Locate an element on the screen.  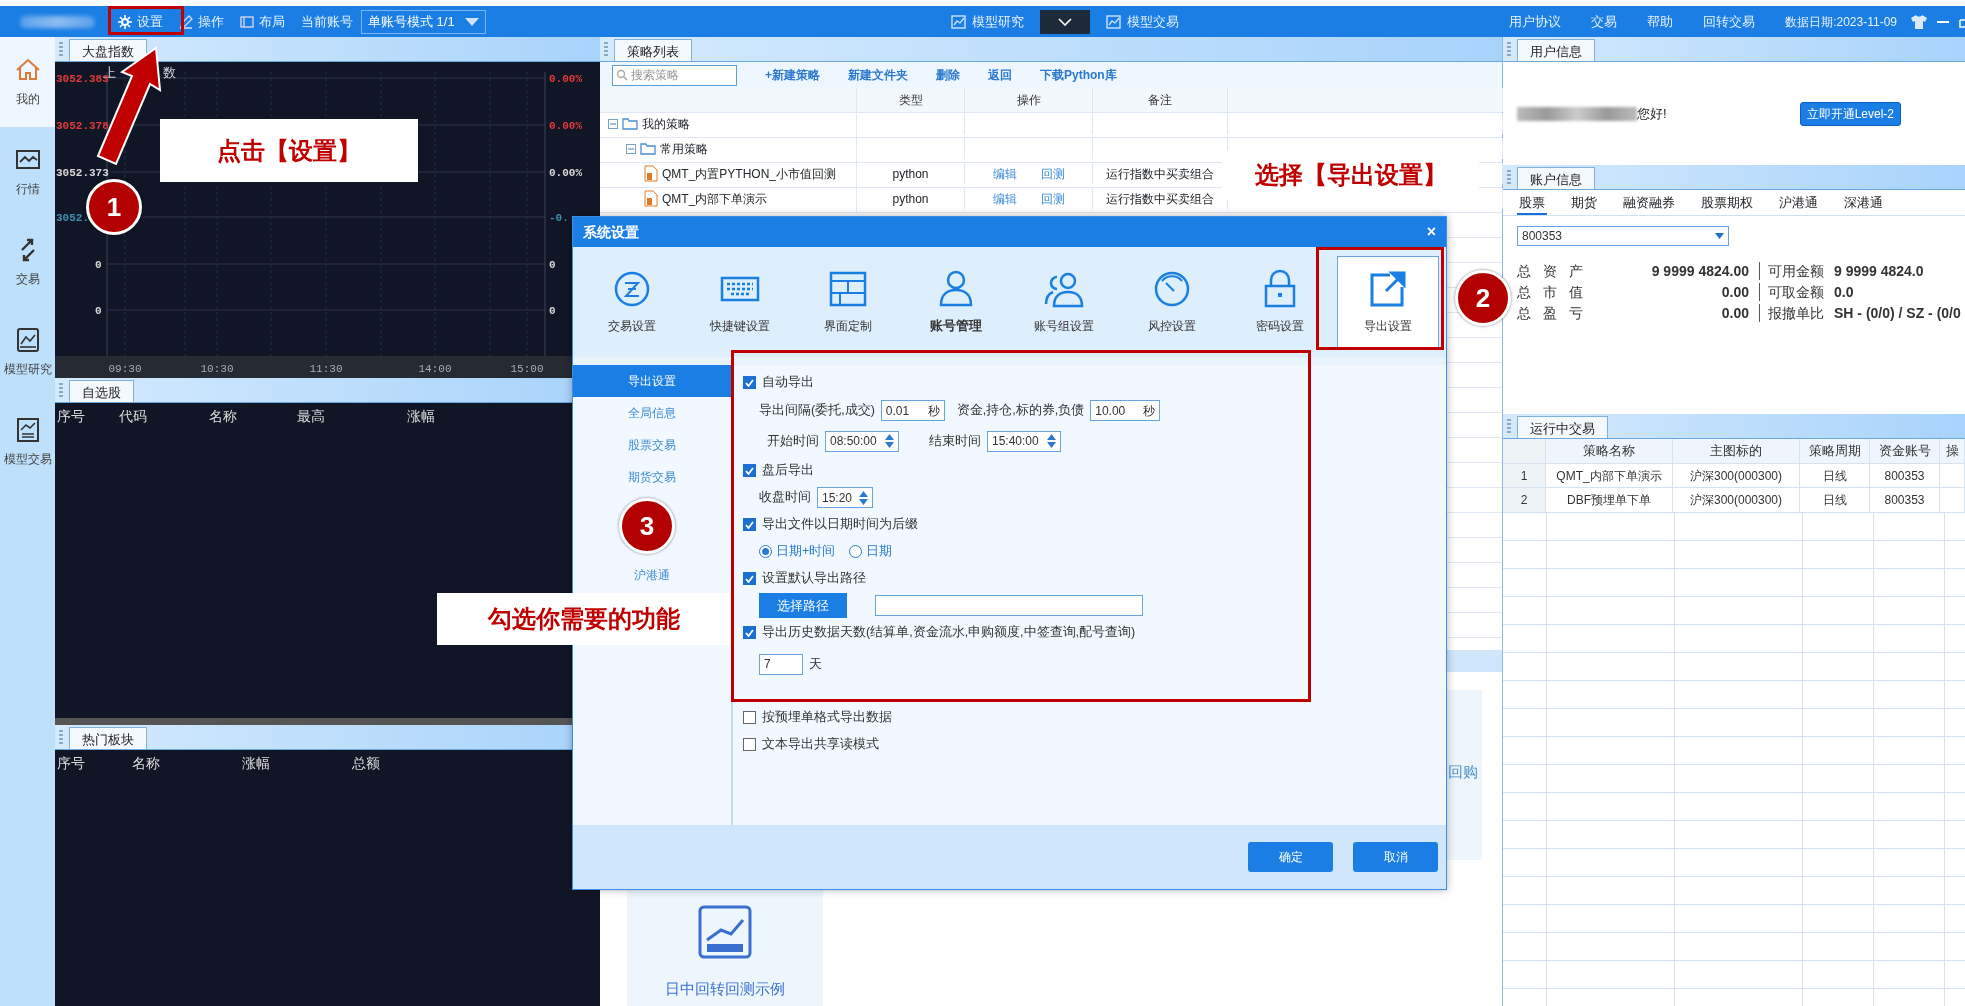
toolbar-link: 下载Python库 is located at coordinates (1078, 75).